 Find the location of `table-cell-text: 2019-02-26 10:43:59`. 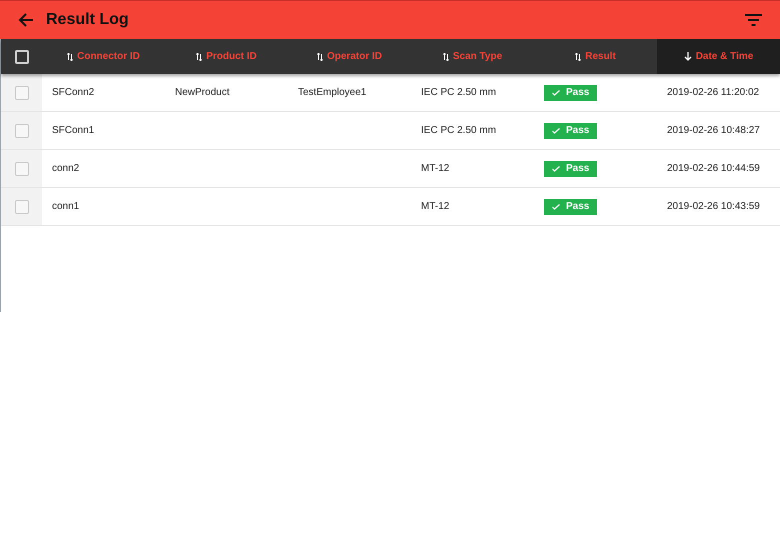

table-cell-text: 2019-02-26 10:43:59 is located at coordinates (713, 207).